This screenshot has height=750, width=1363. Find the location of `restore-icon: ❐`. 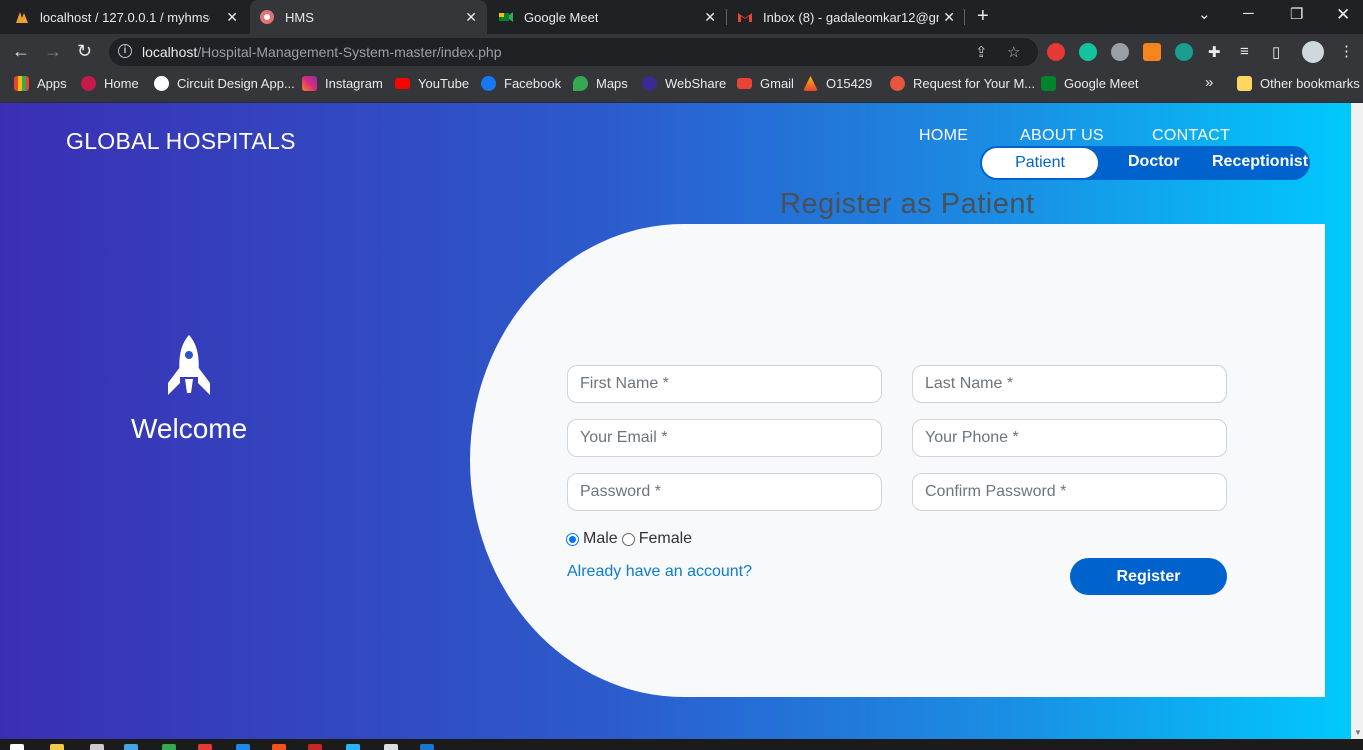

restore-icon: ❐ is located at coordinates (1296, 14).